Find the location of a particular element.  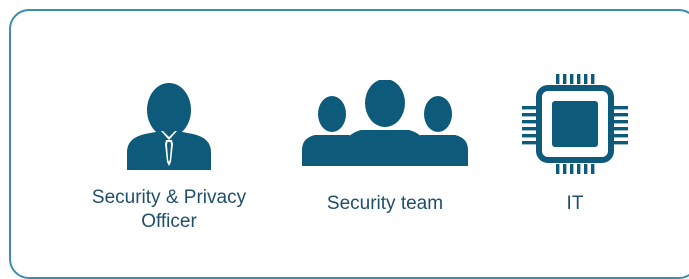

group-icon is located at coordinates (385, 123).